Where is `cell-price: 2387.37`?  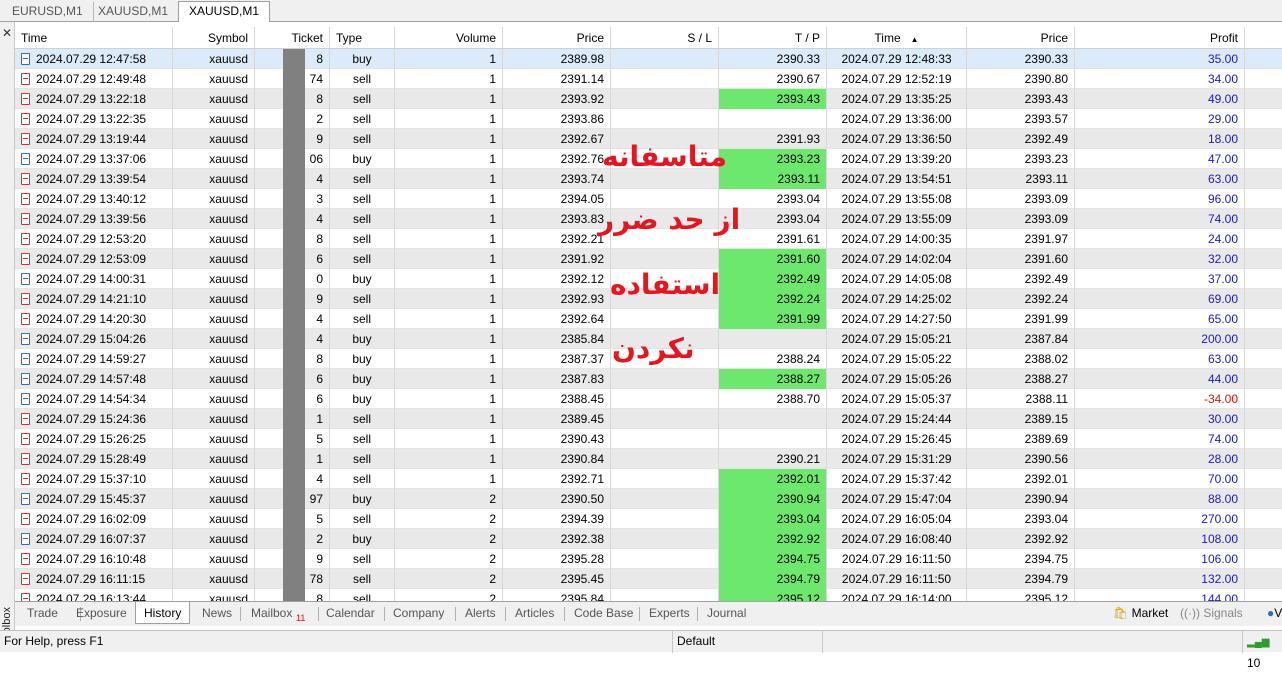
cell-price: 2387.37 is located at coordinates (557, 359).